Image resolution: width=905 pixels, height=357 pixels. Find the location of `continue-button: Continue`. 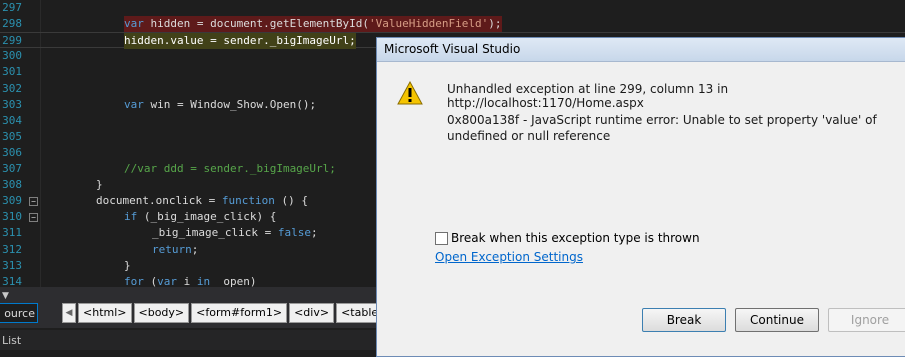

continue-button: Continue is located at coordinates (777, 320).